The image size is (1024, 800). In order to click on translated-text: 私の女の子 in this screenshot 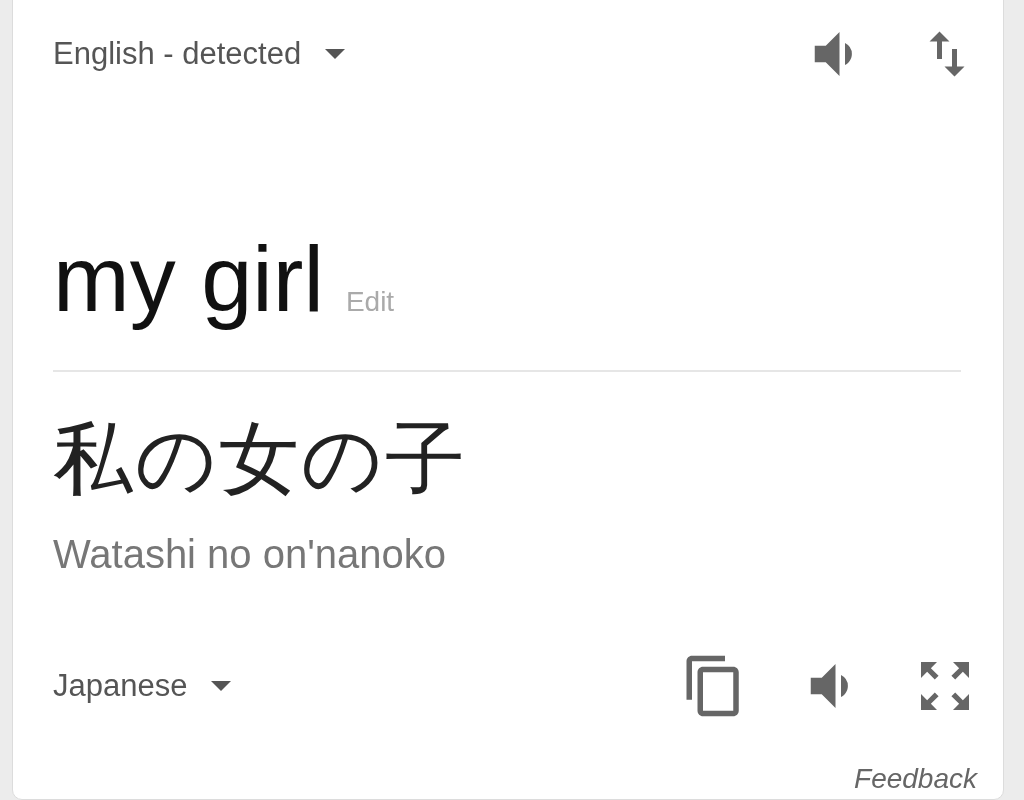, I will do `click(260, 459)`.